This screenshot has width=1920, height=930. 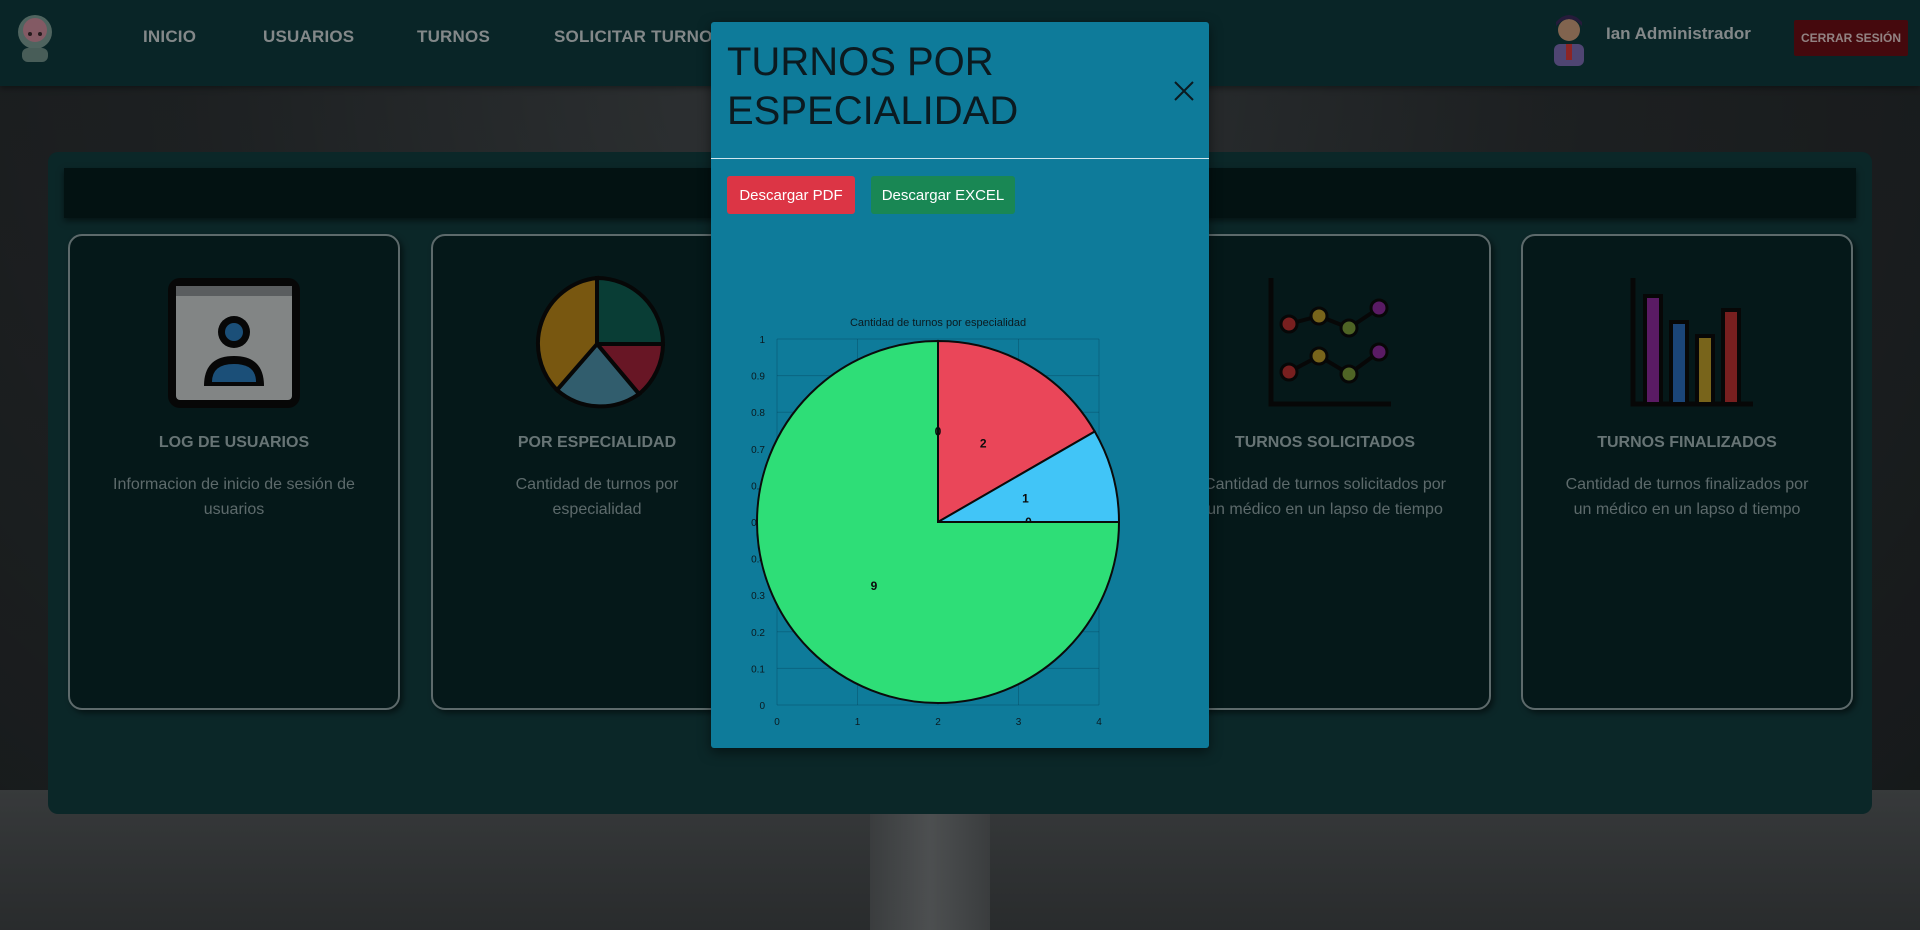 I want to click on y-tick-label: 0.8, so click(x=758, y=413).